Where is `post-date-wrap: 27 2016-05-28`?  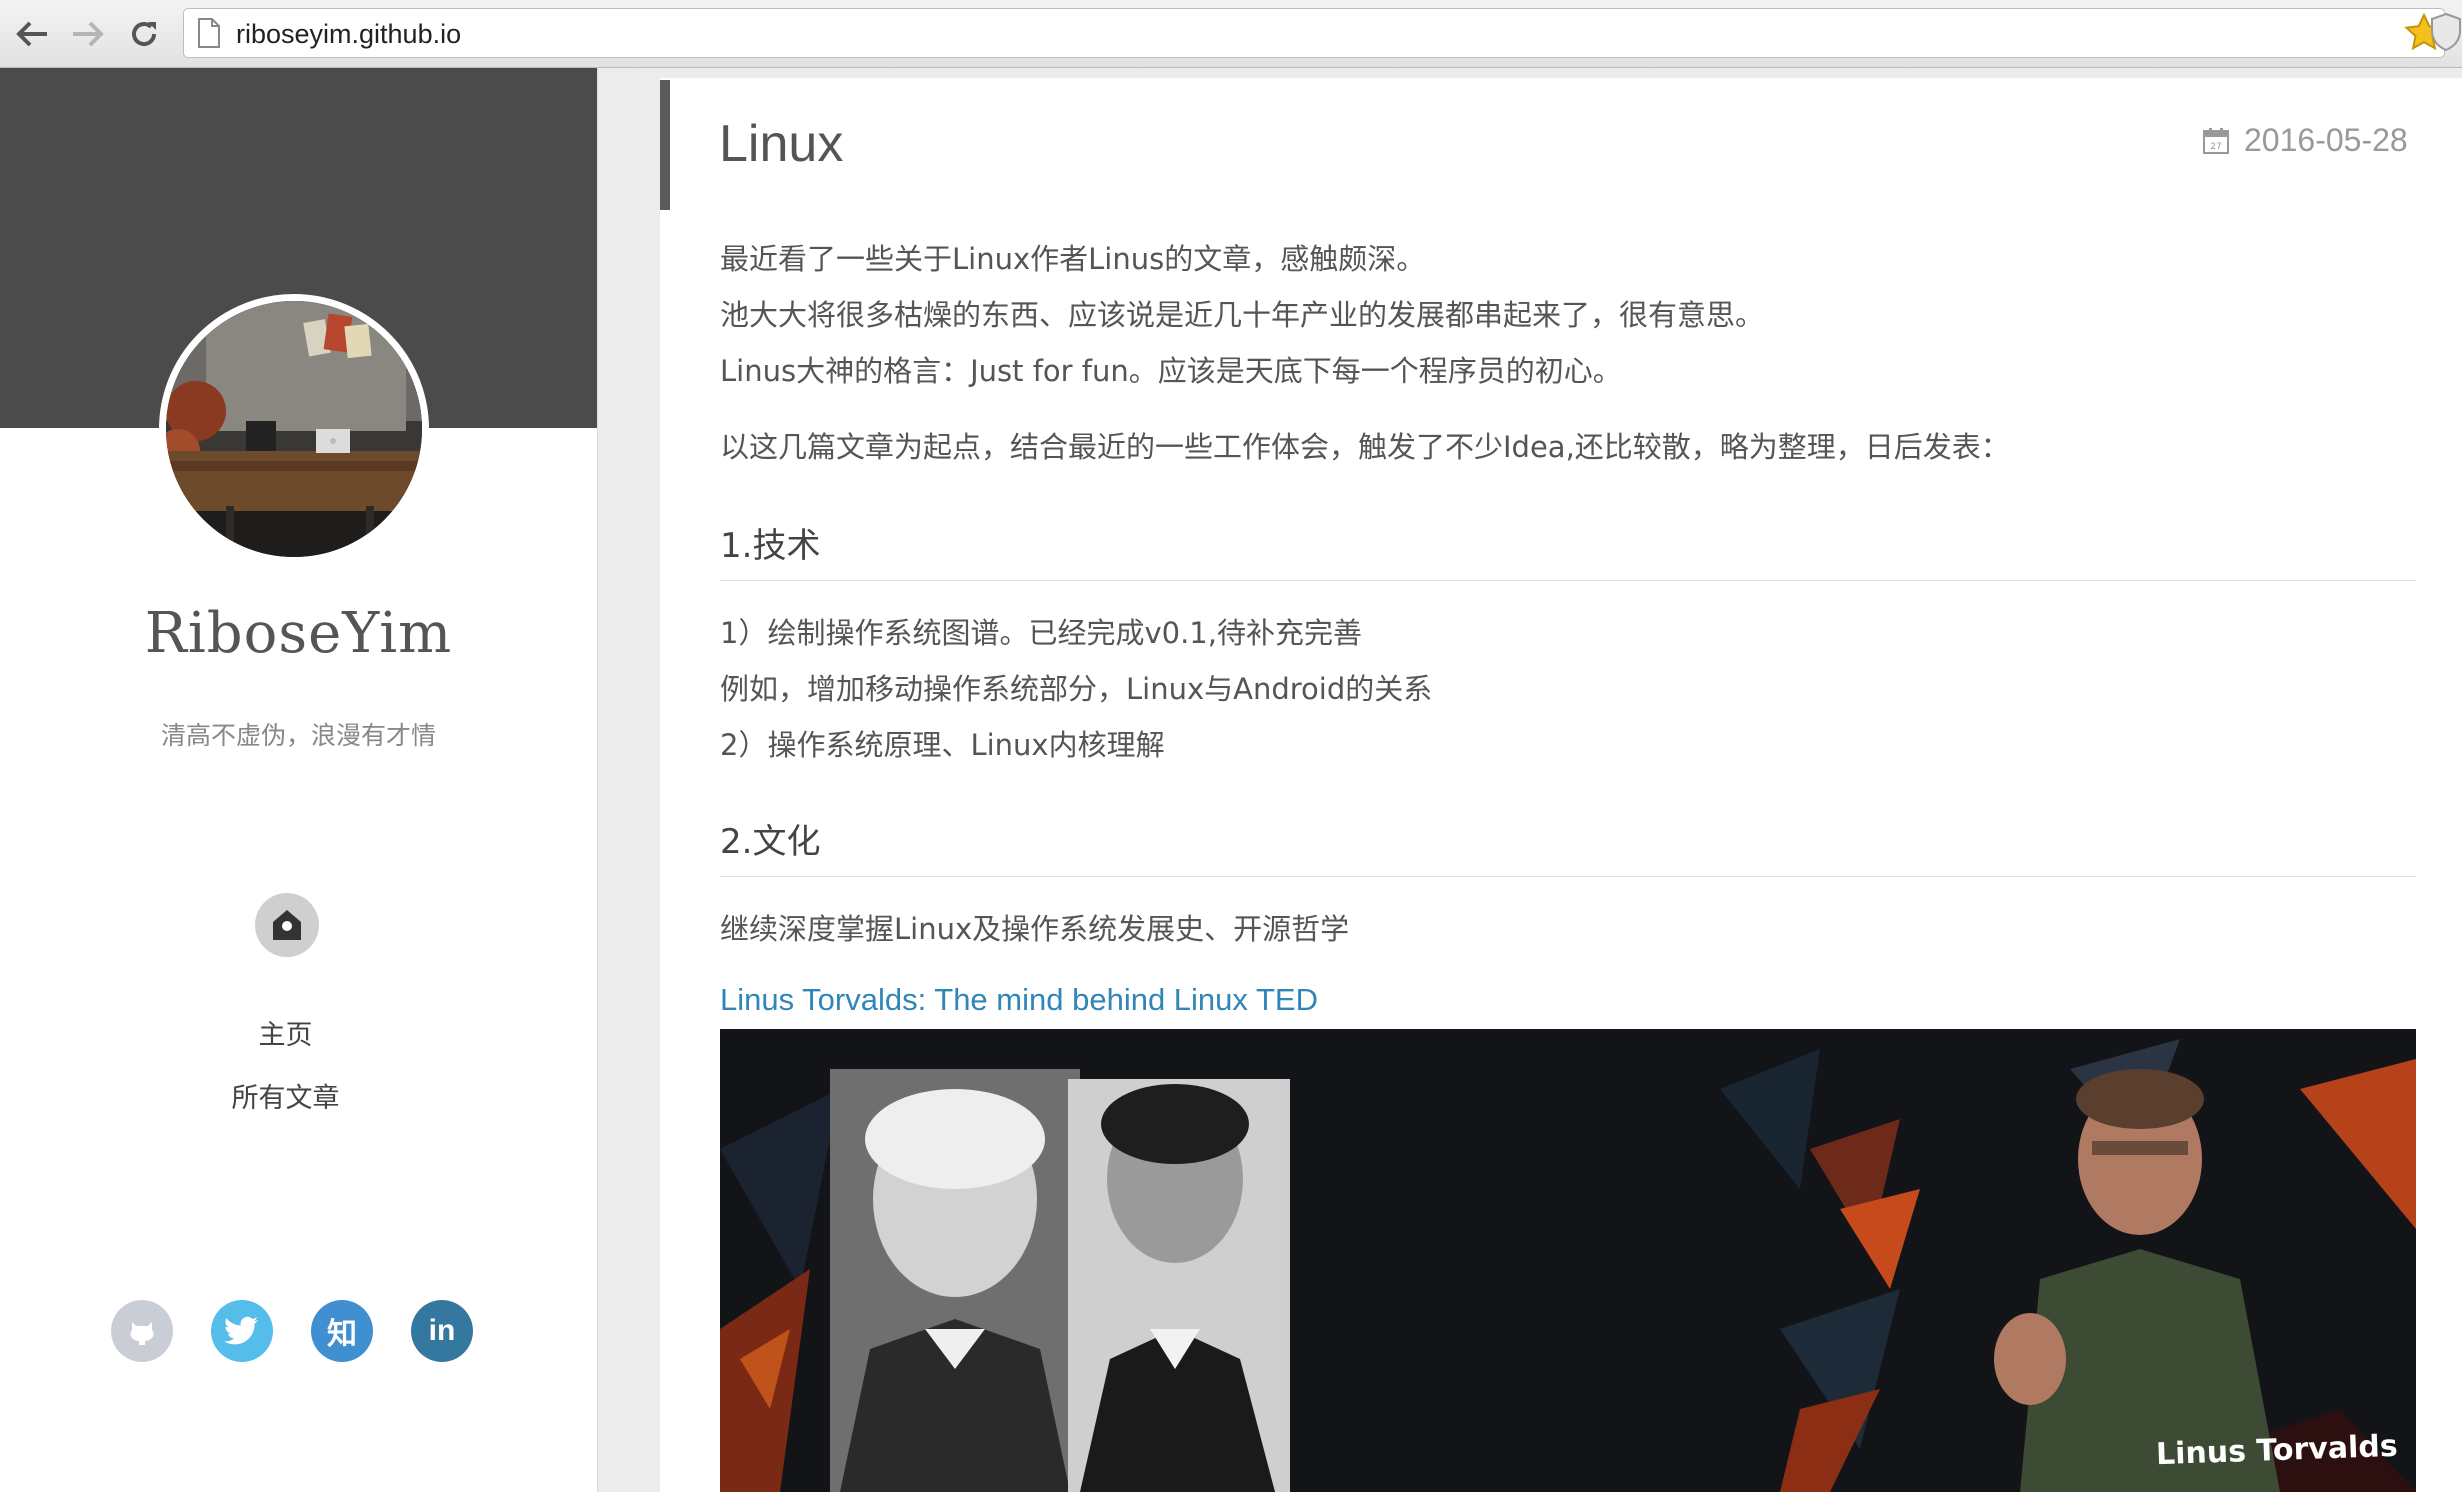 post-date-wrap: 27 2016-05-28 is located at coordinates (2332, 140).